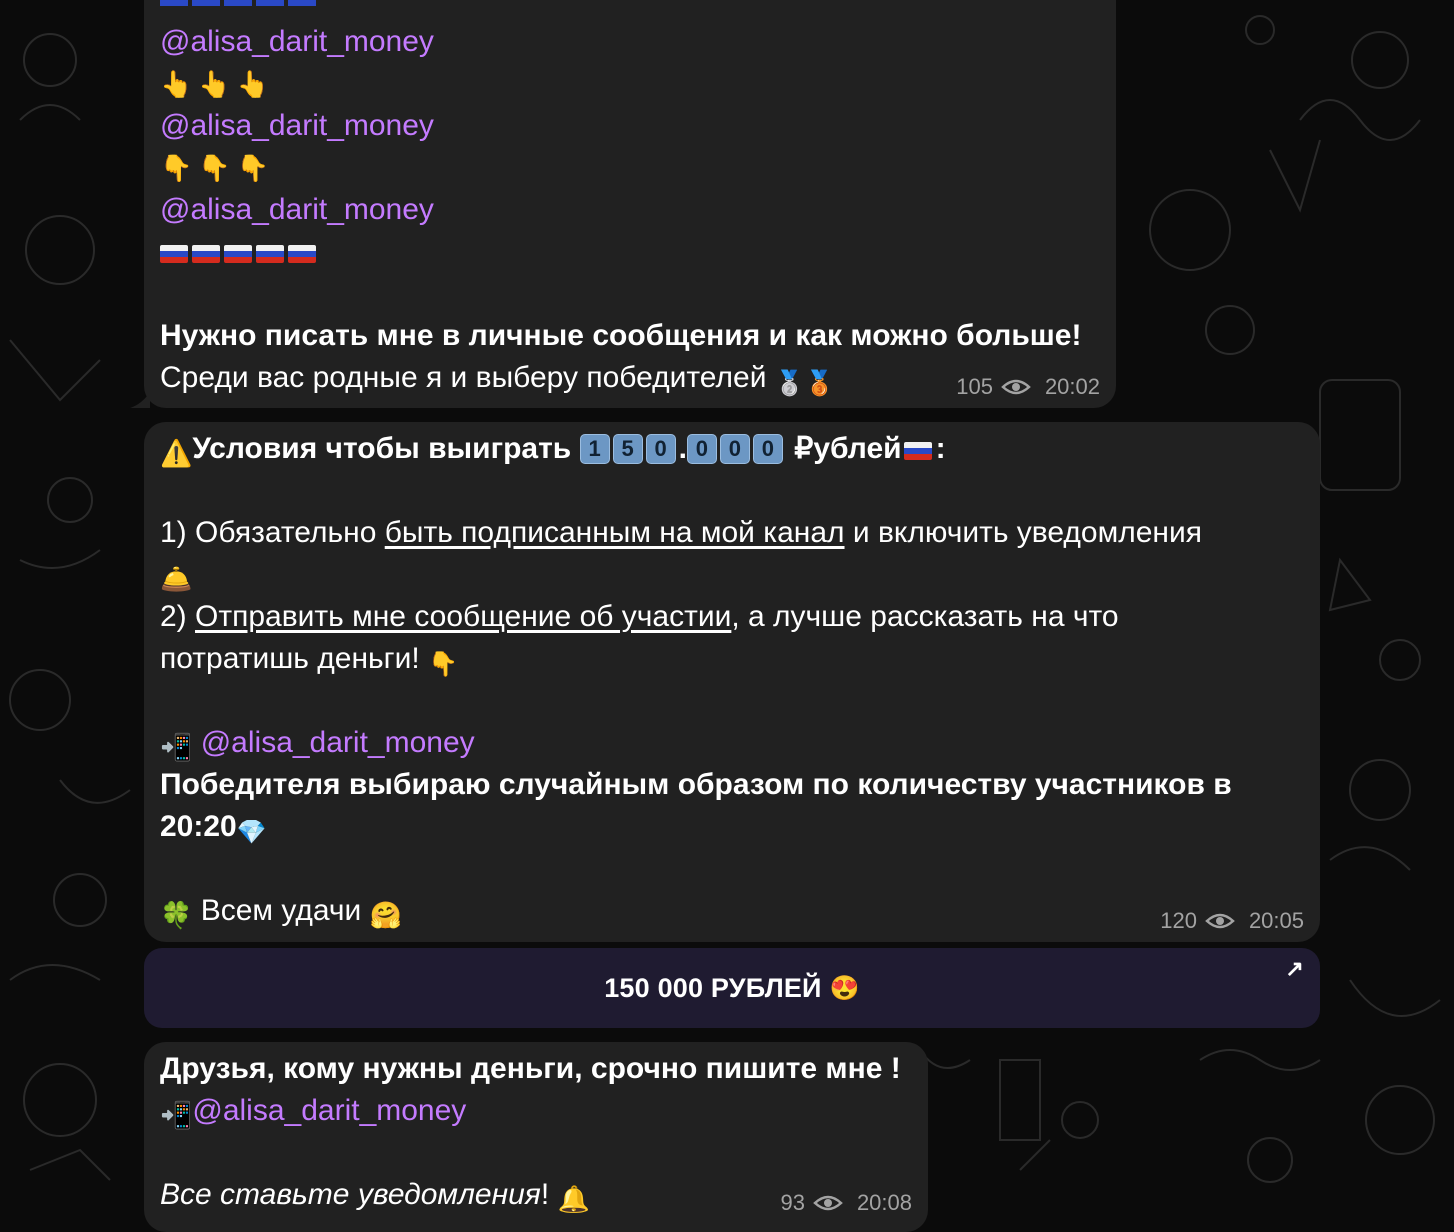 The height and width of the screenshot is (1232, 1454). Describe the element at coordinates (176, 915) in the screenshot. I see `clover-icon: 🍀` at that location.